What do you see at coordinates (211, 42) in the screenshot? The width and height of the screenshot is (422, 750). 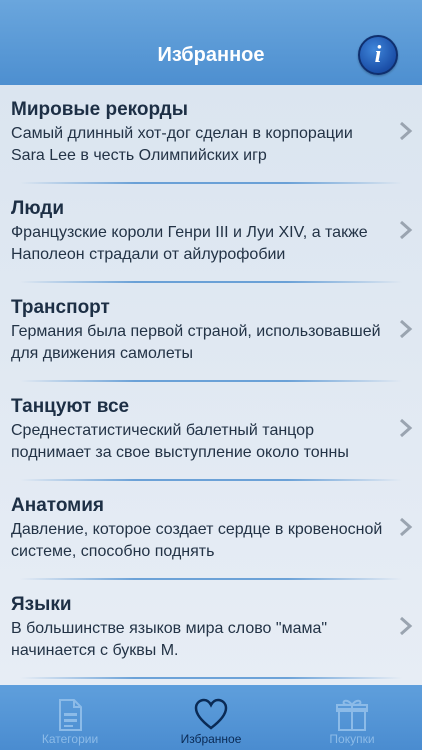 I see `navigation-bar: Избранное i` at bounding box center [211, 42].